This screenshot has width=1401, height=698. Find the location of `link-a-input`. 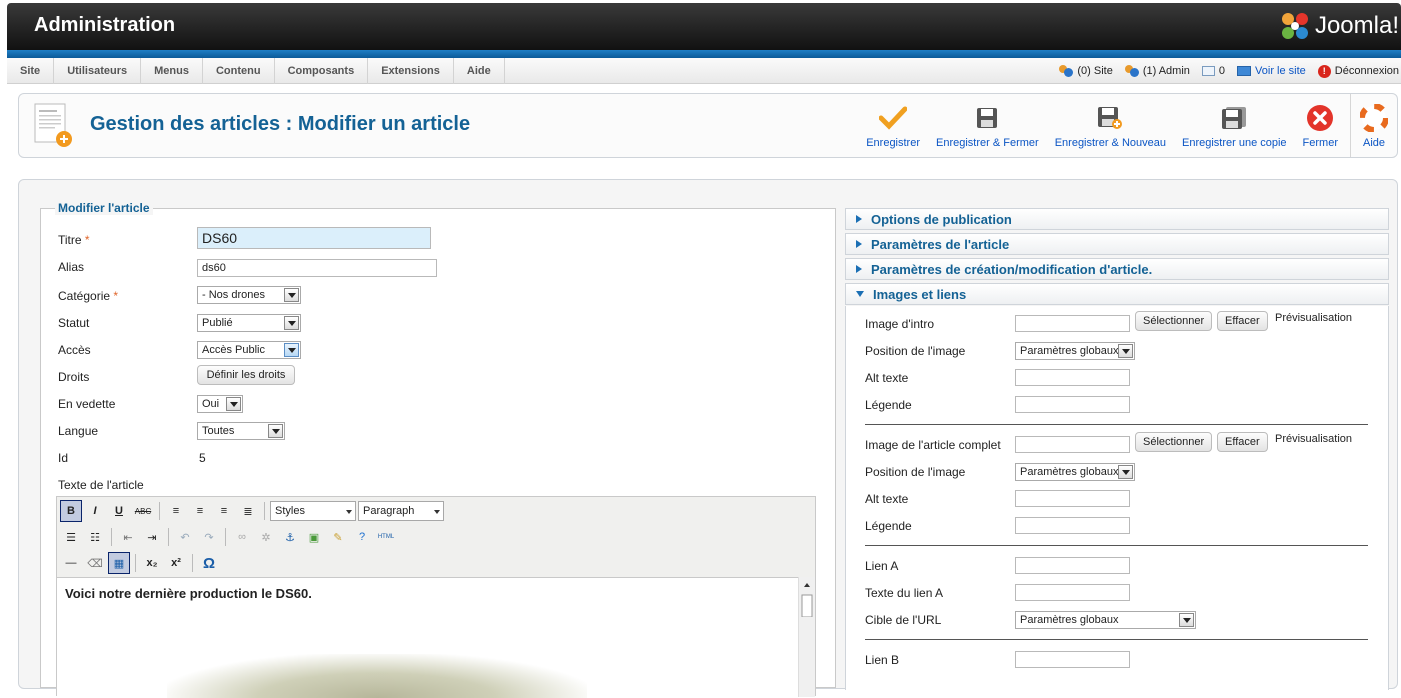

link-a-input is located at coordinates (1072, 565).